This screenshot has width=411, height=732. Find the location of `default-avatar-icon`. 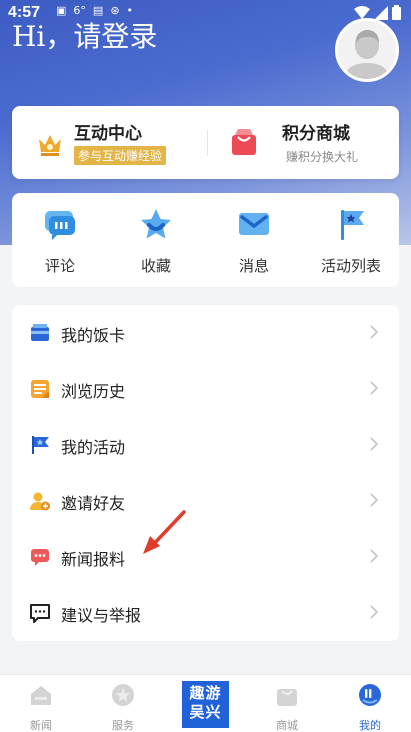

default-avatar-icon is located at coordinates (367, 50).